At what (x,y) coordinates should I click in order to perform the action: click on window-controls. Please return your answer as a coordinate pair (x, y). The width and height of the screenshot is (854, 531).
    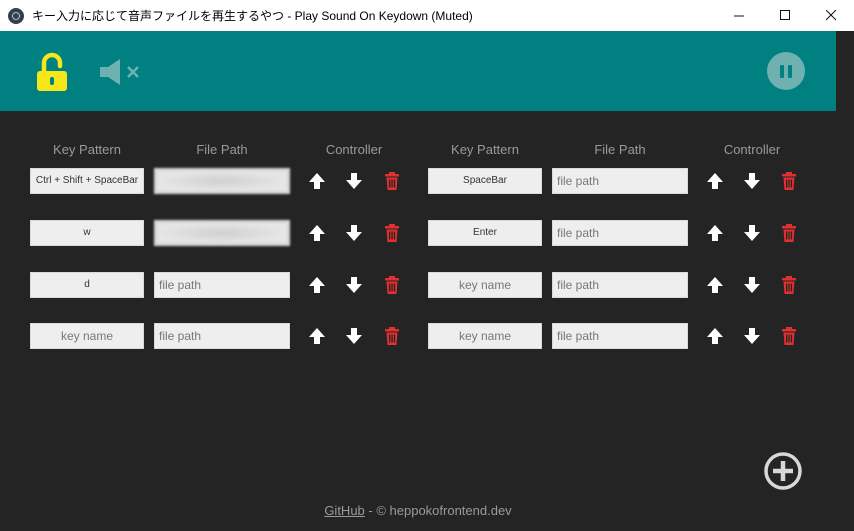
    Looking at the image, I should click on (785, 15).